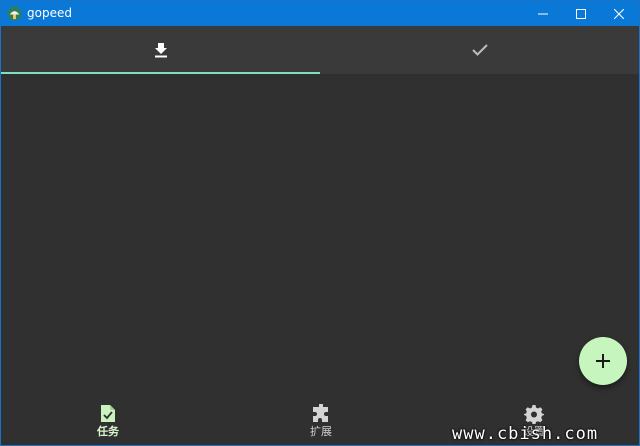  I want to click on minimize-button, so click(543, 13).